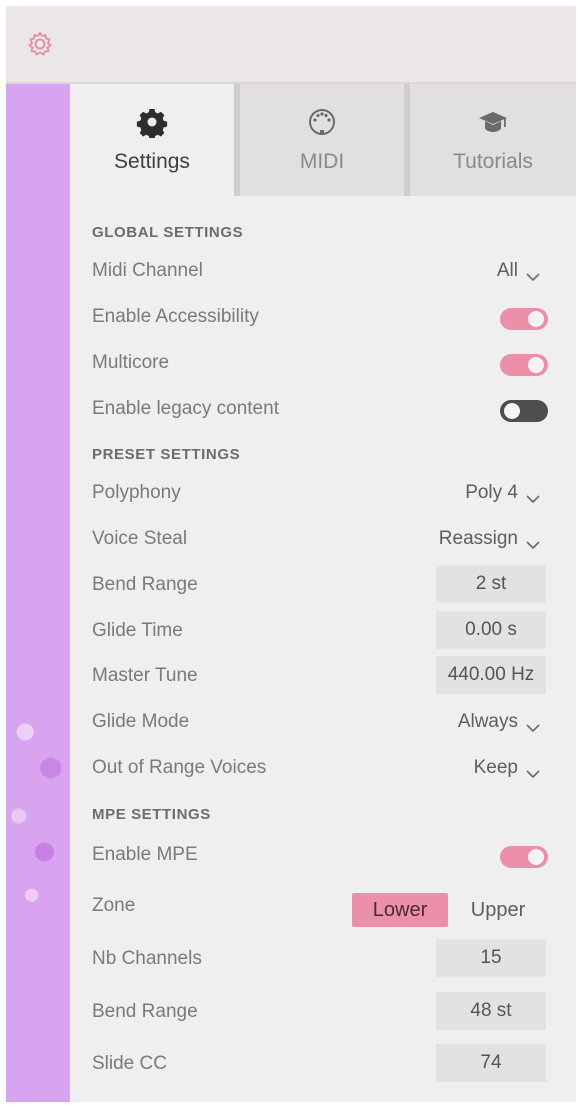 This screenshot has height=1106, width=578. Describe the element at coordinates (491, 1063) in the screenshot. I see `slide-cc-field: 74` at that location.